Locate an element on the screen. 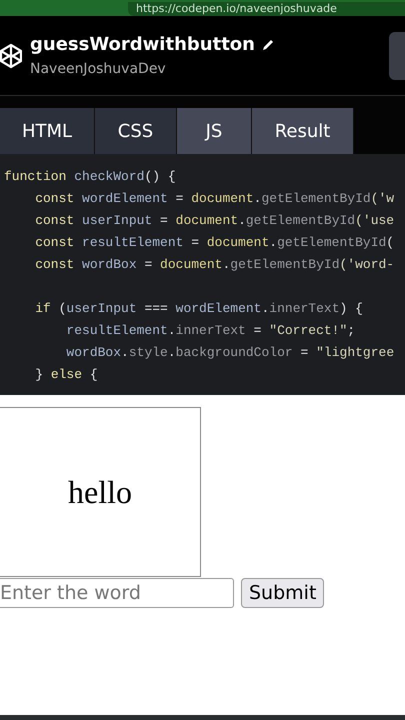 This screenshot has width=405, height=720. code-line: const wordElement = document.getElementById('w is located at coordinates (215, 199).